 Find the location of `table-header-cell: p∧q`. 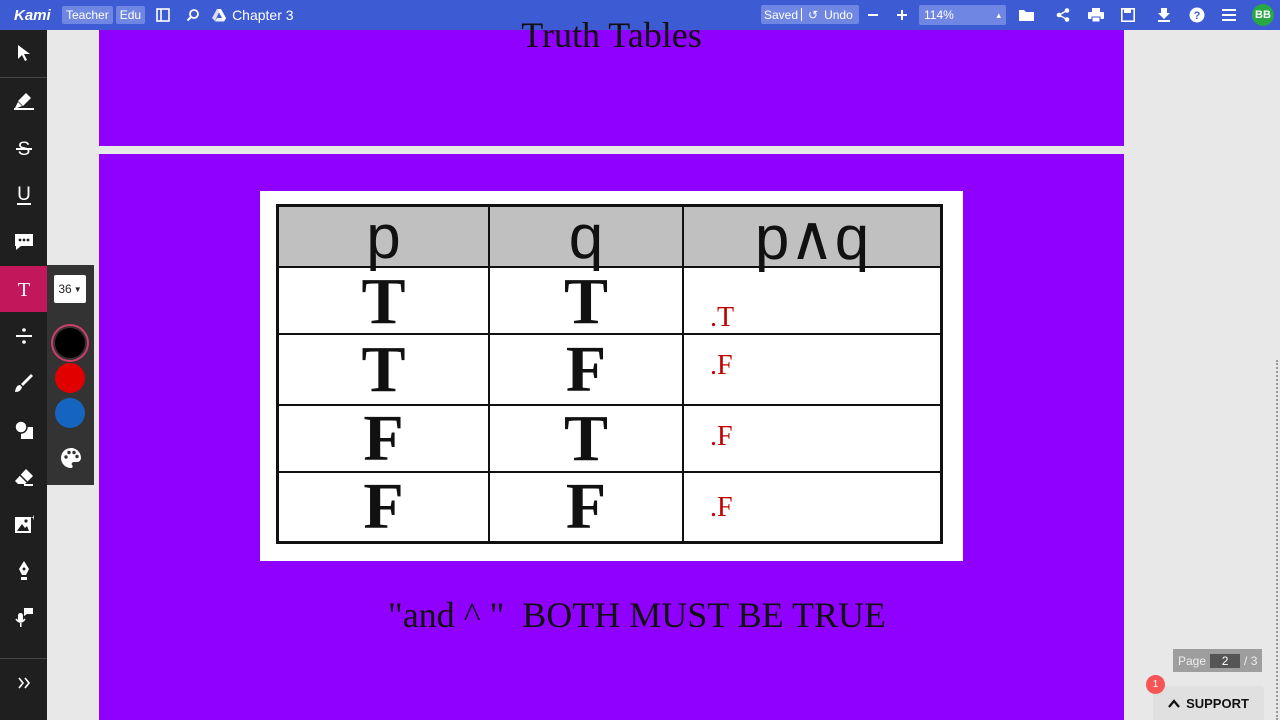

table-header-cell: p∧q is located at coordinates (812, 238).